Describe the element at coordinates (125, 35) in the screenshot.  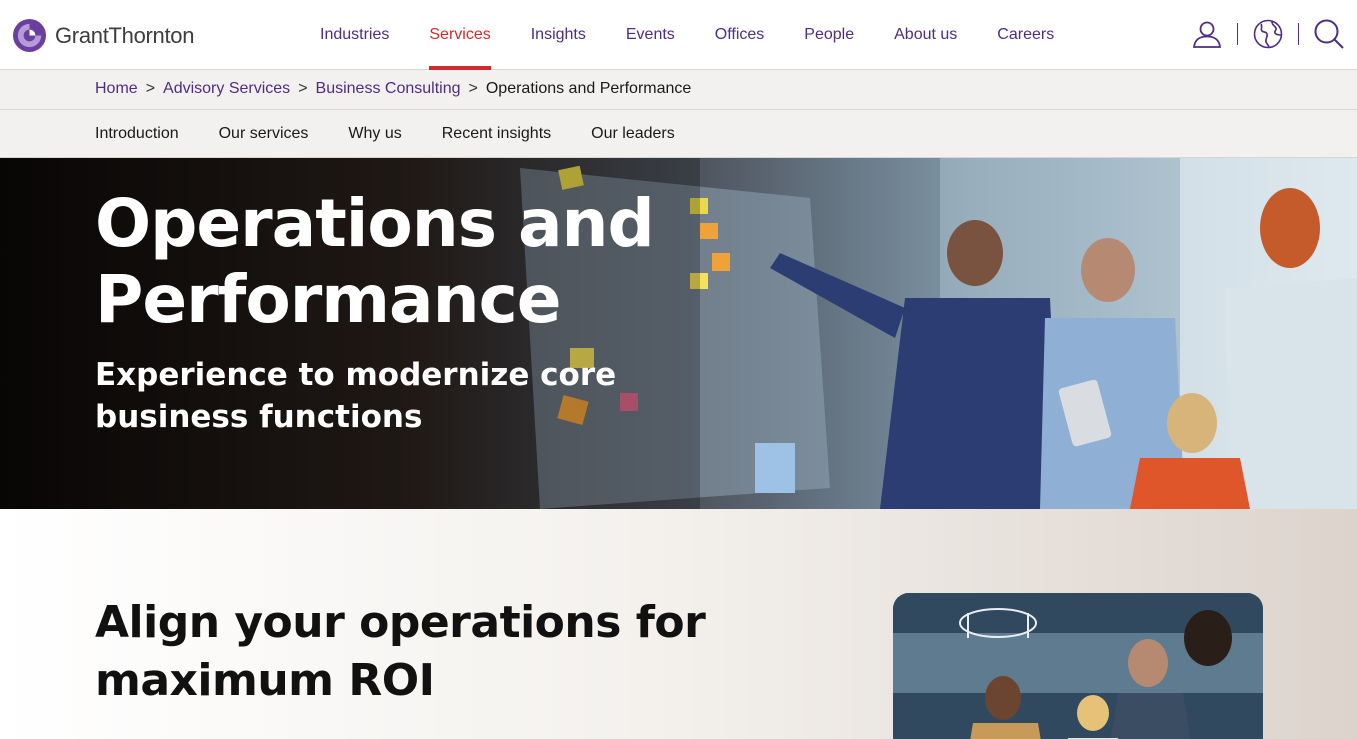
I see `logo-text: GrantThornton` at that location.